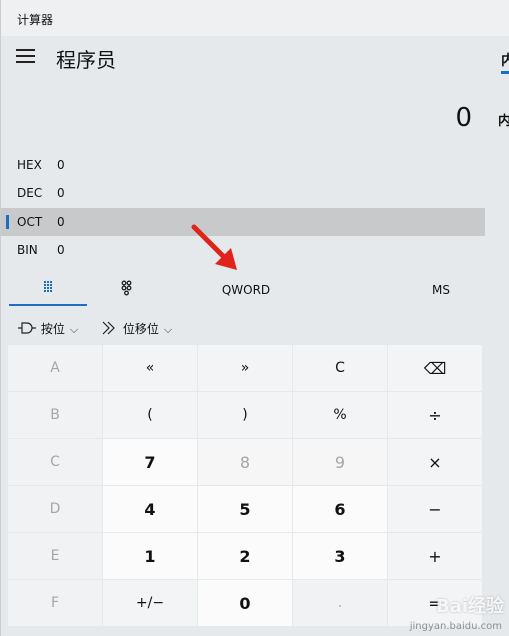  I want to click on bitwise-gate-icon, so click(27, 328).